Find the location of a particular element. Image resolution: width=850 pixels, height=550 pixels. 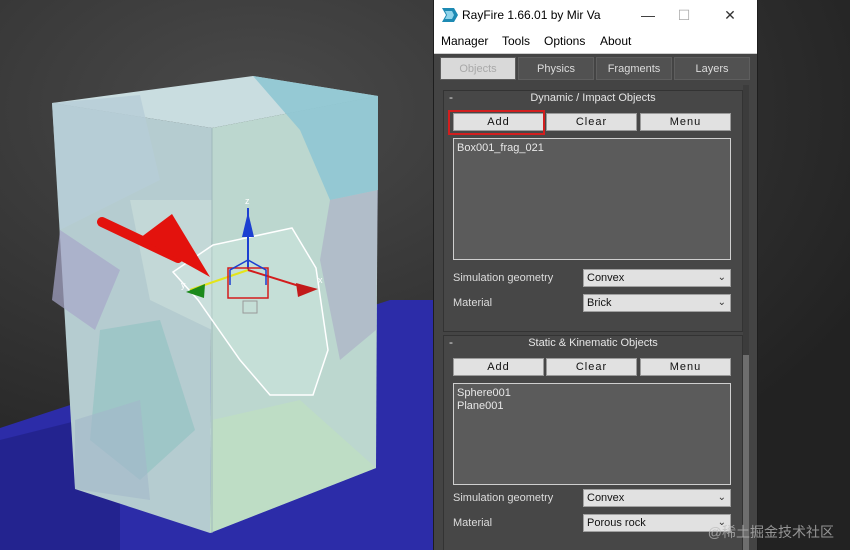

tab-physics: Physics is located at coordinates (556, 68).